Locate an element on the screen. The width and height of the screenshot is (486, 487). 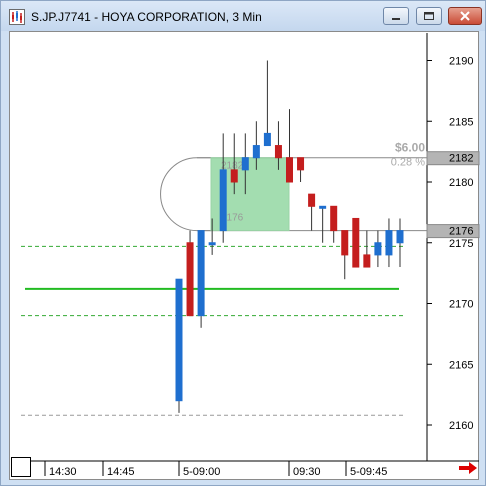
x-tick-label: 14:45 is located at coordinates (121, 472).